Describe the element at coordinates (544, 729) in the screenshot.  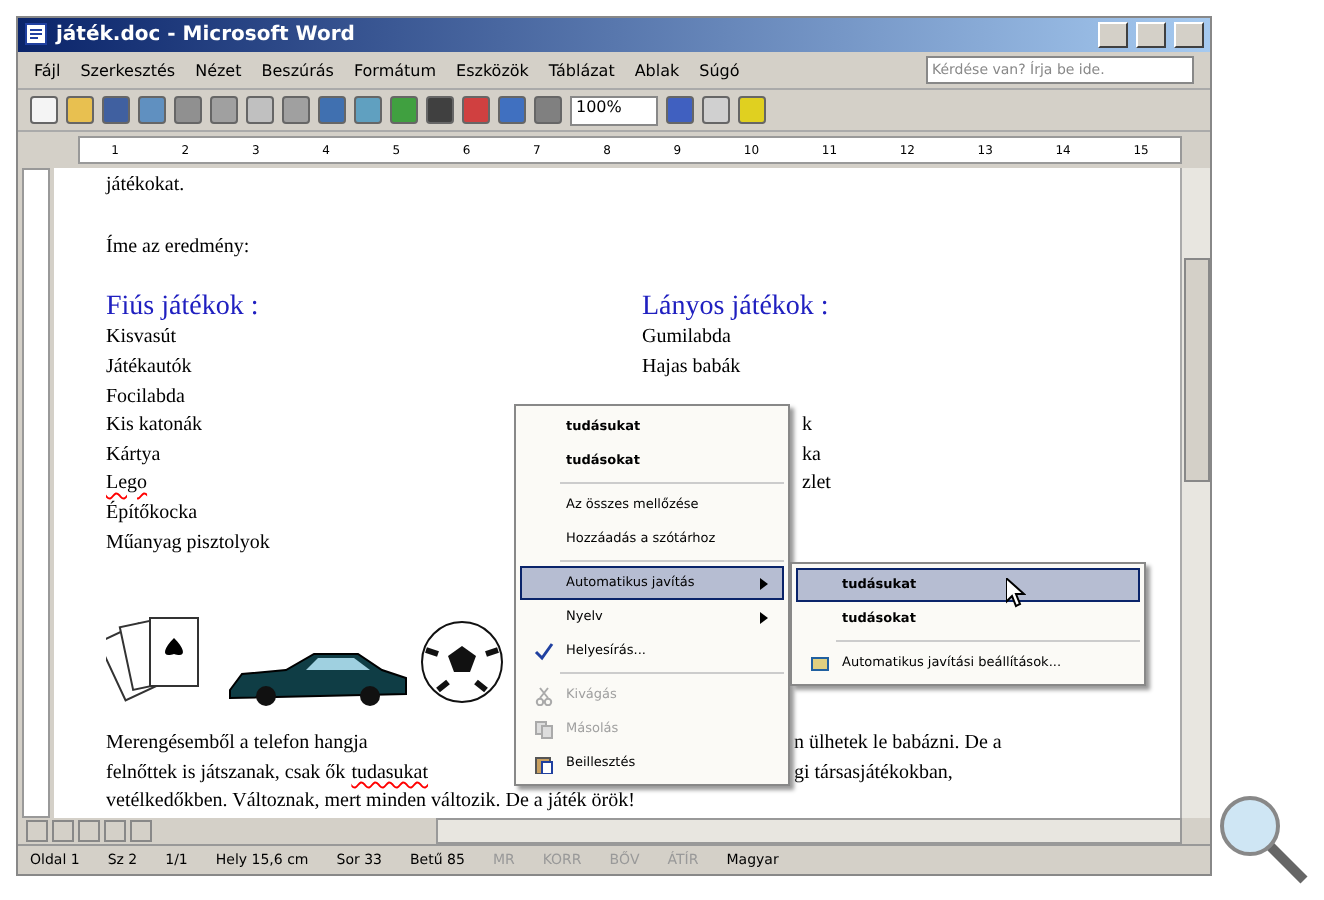
I see `copy-icon` at that location.